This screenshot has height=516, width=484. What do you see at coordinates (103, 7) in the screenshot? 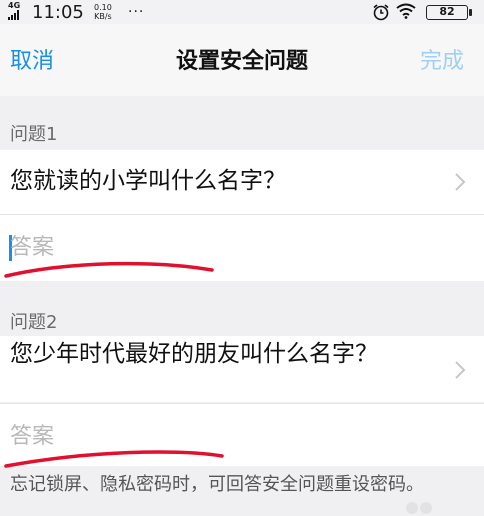
I see `speed-value: 0.10` at bounding box center [103, 7].